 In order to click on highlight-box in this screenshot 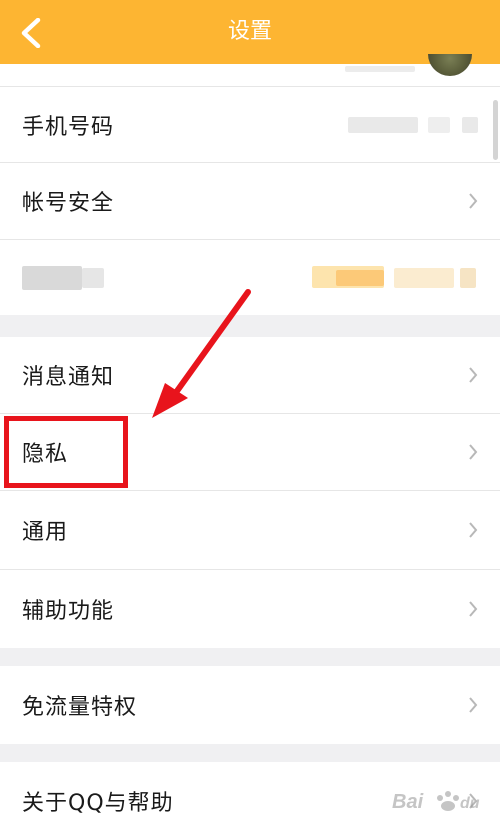, I will do `click(66, 452)`.